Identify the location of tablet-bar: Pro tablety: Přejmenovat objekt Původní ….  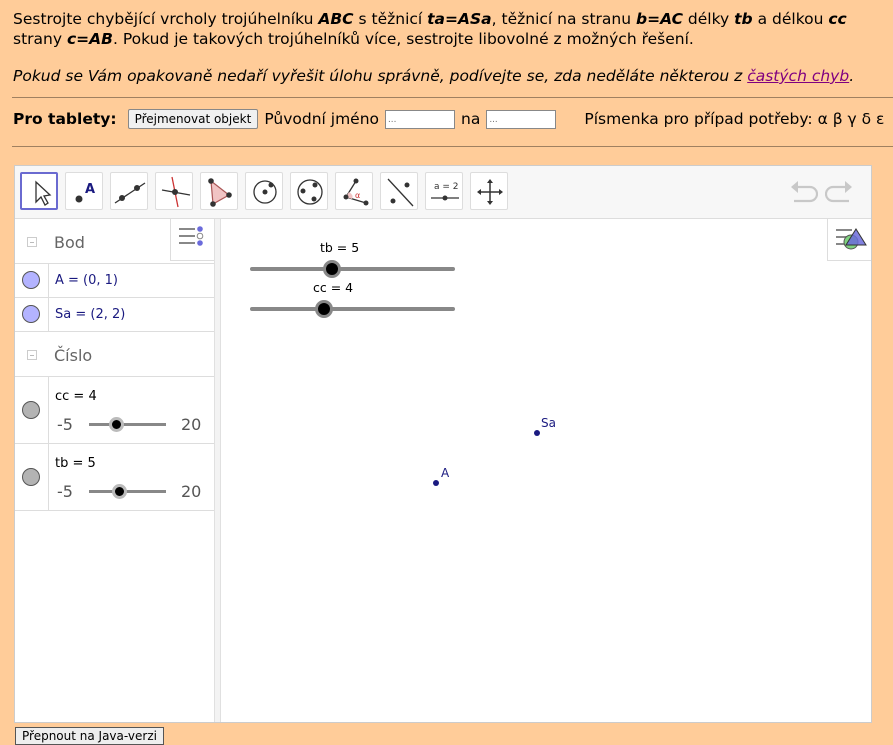
(448, 119).